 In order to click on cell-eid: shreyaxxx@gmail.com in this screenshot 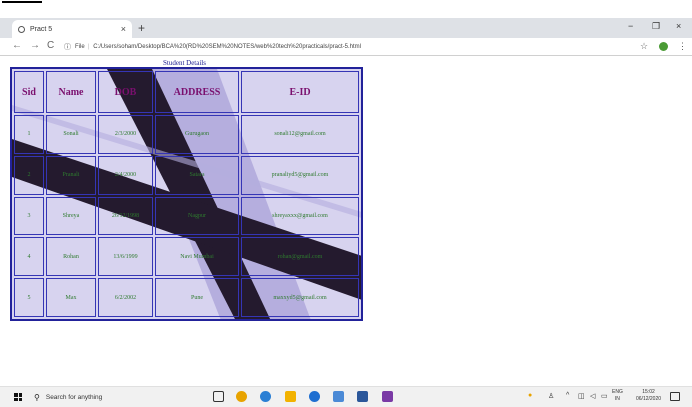, I will do `click(300, 216)`.